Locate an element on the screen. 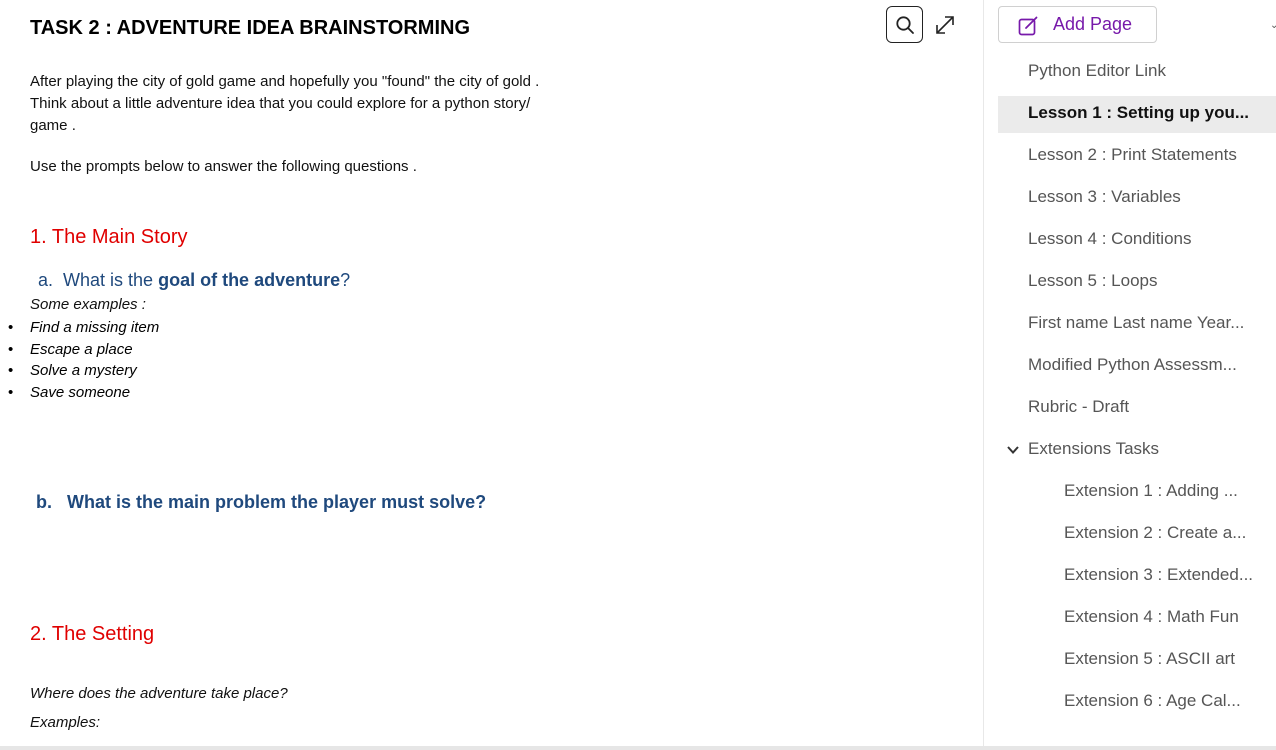  section-heading-setting: 2. The Setting is located at coordinates (92, 634).